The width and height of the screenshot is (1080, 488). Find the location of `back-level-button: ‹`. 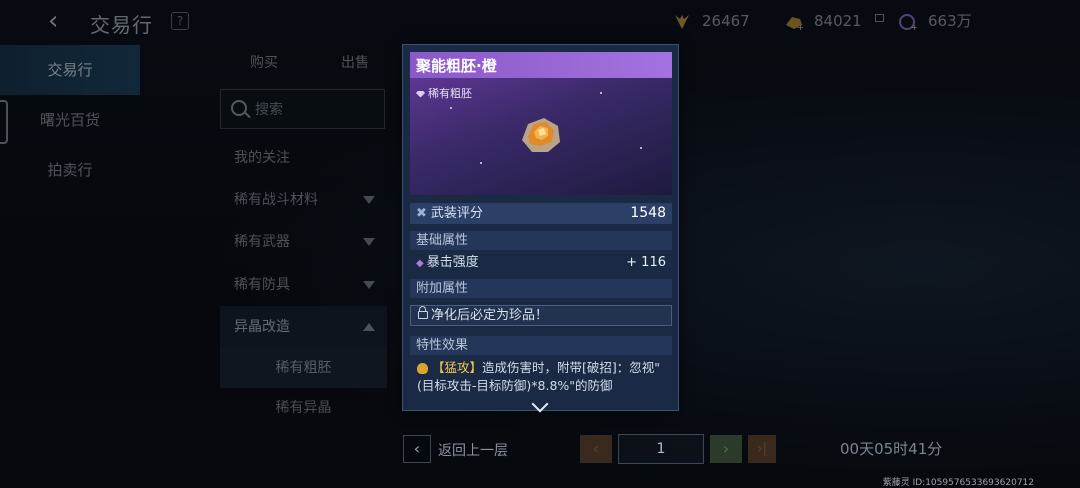

back-level-button: ‹ is located at coordinates (417, 449).